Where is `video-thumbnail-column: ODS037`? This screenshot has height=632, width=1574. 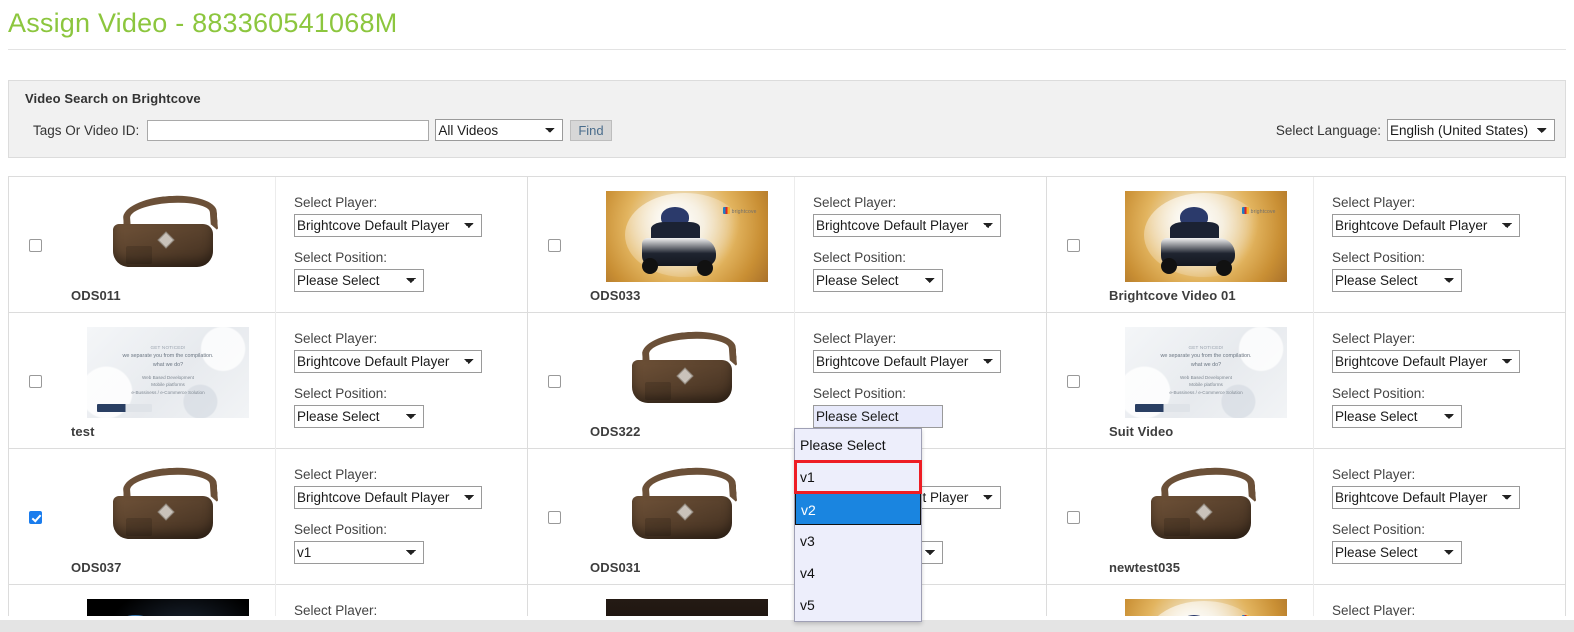 video-thumbnail-column: ODS037 is located at coordinates (168, 517).